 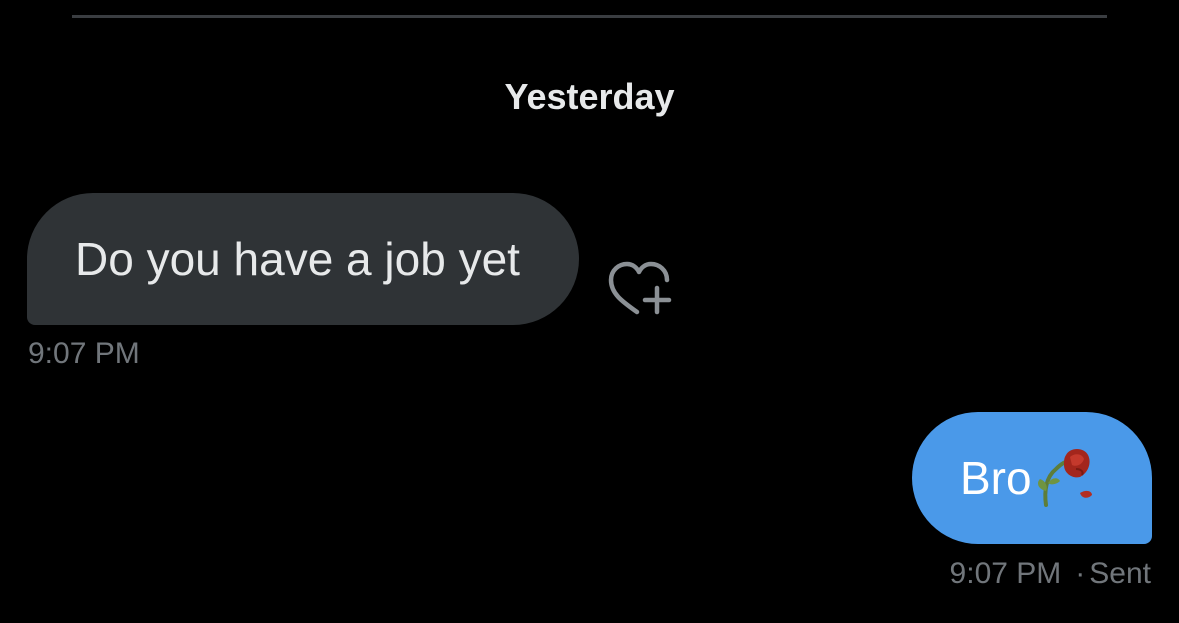 I want to click on outgoing-message-meta: 9:07 PM · Sent, so click(x=1050, y=574).